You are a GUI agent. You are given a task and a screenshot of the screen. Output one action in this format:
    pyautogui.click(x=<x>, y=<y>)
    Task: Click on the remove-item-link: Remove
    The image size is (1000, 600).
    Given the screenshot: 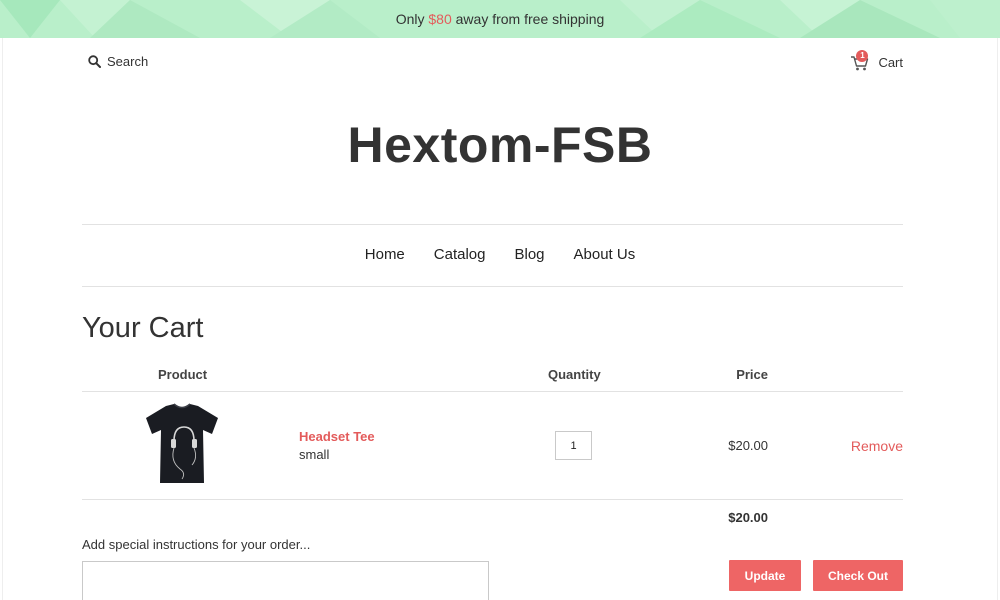 What is the action you would take?
    pyautogui.click(x=877, y=446)
    